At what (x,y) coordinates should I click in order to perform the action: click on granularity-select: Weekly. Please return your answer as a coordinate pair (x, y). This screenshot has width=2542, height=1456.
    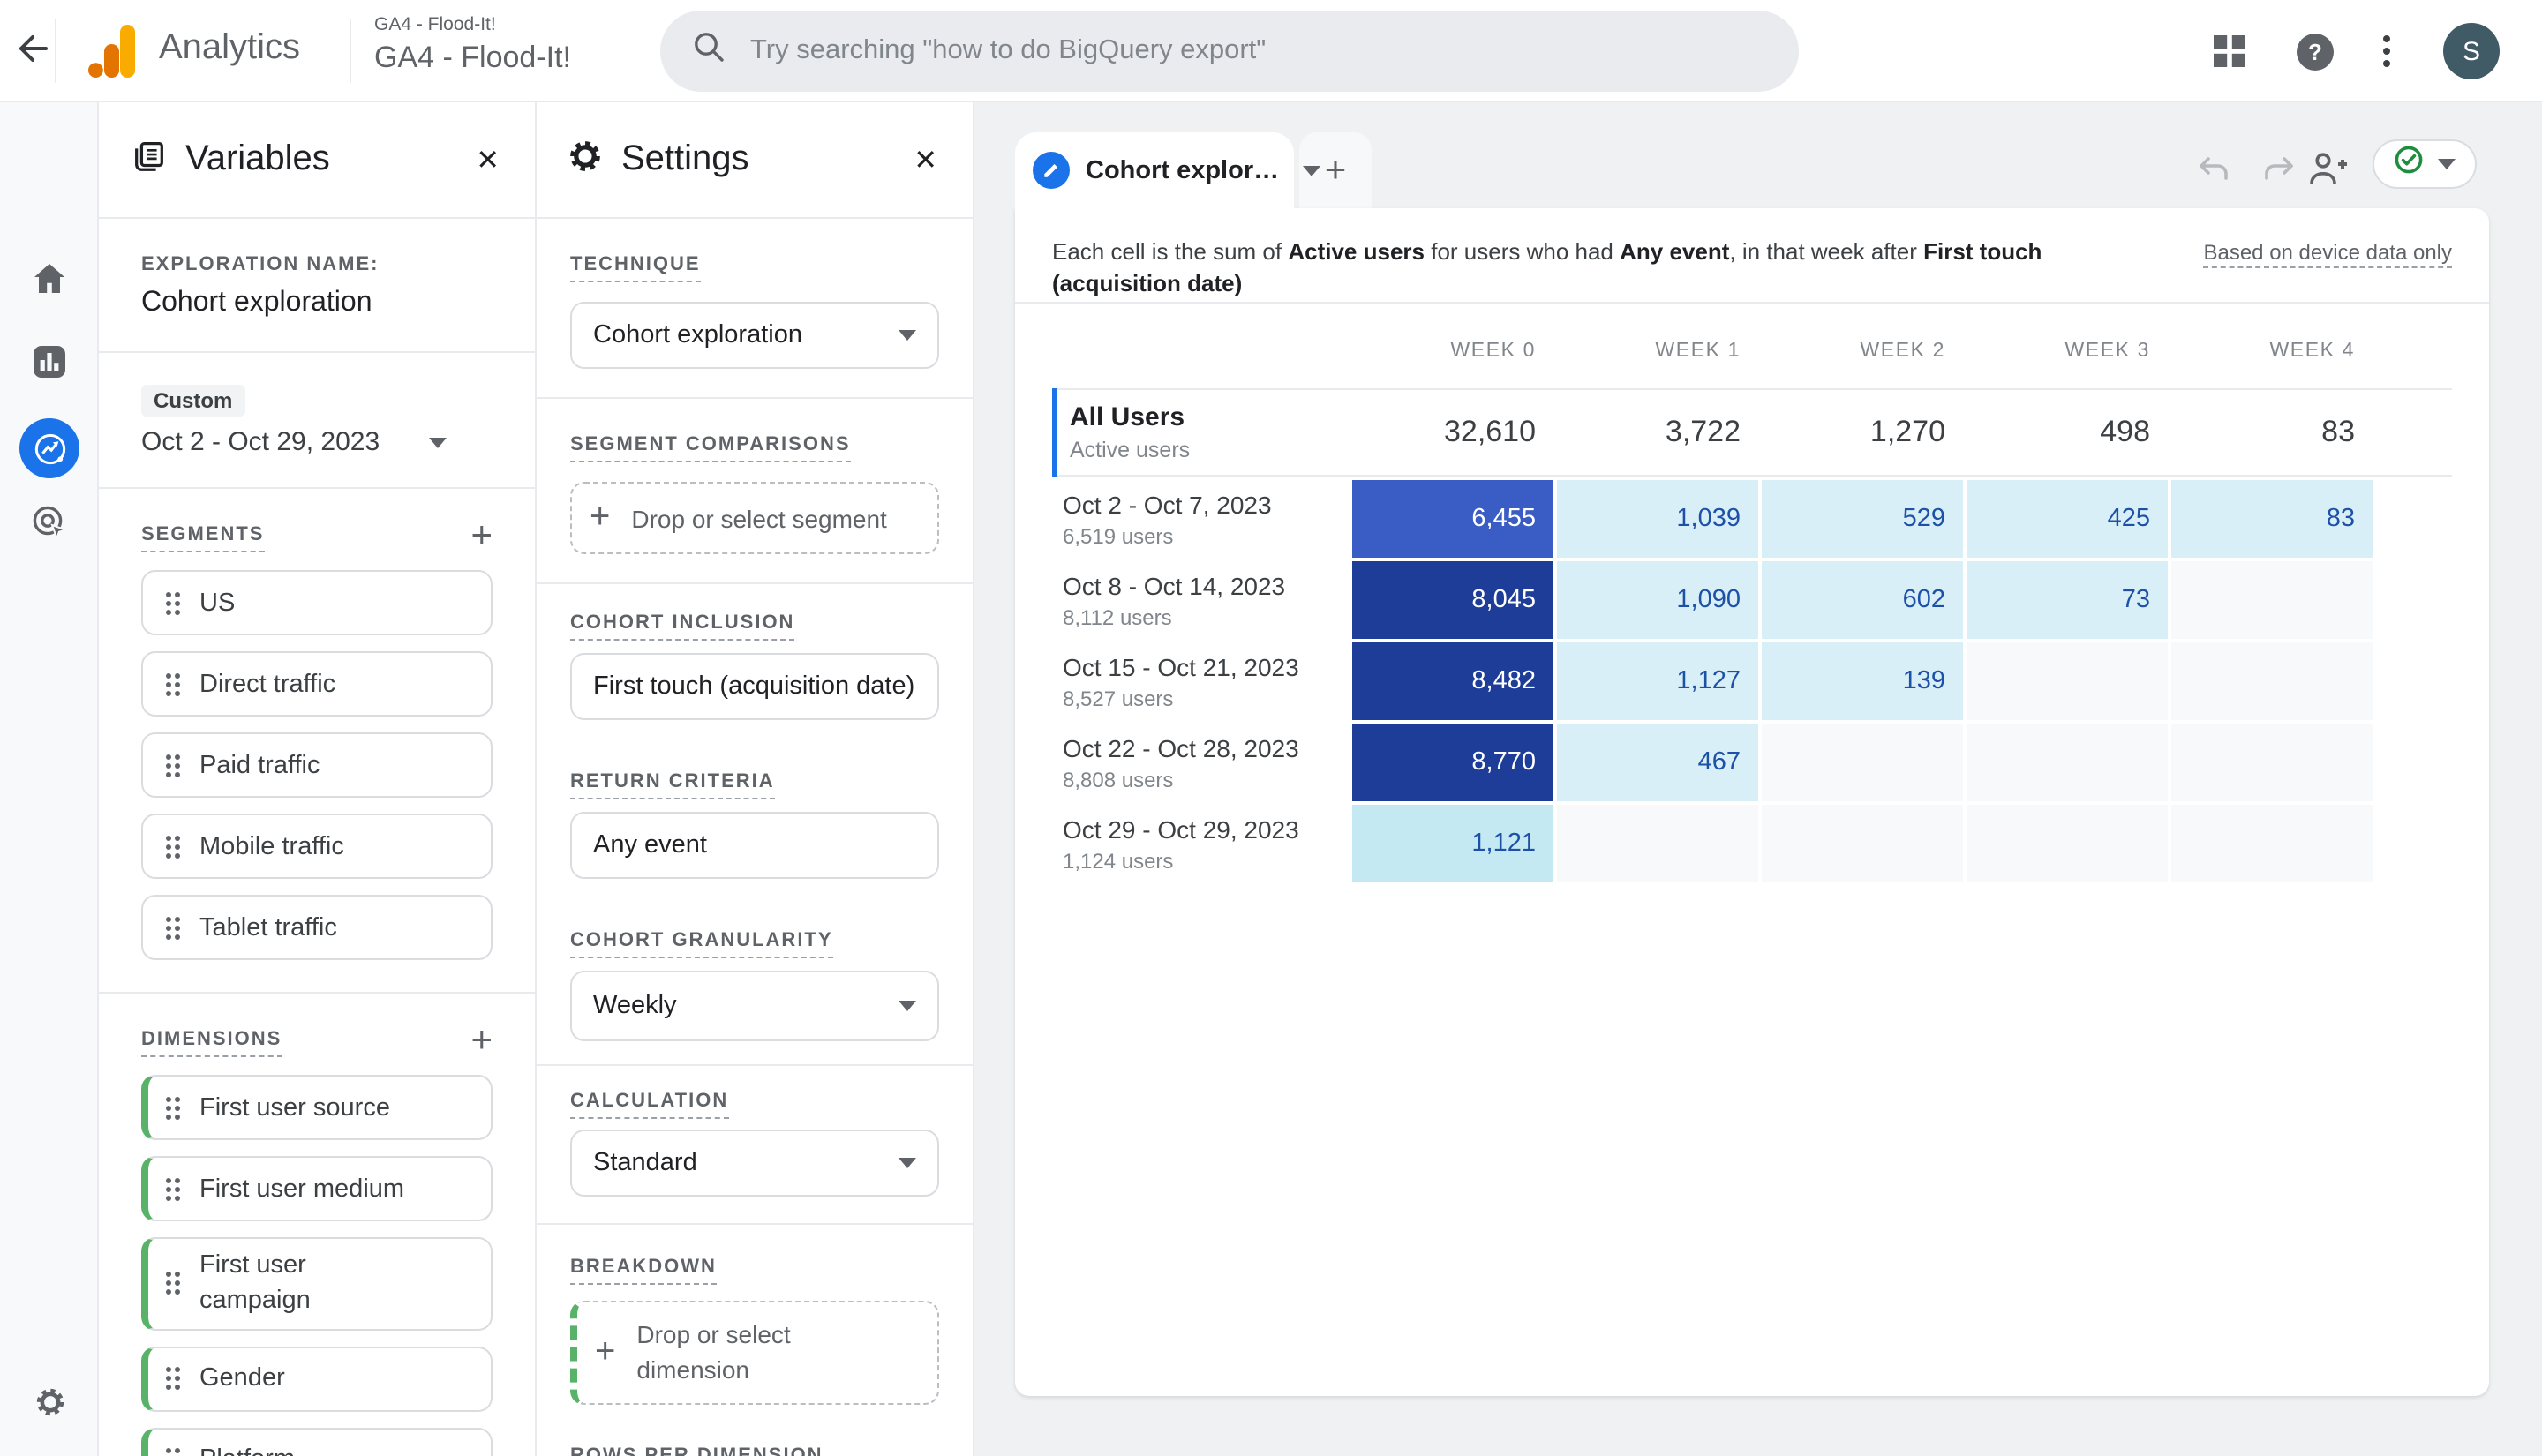
    Looking at the image, I should click on (754, 1006).